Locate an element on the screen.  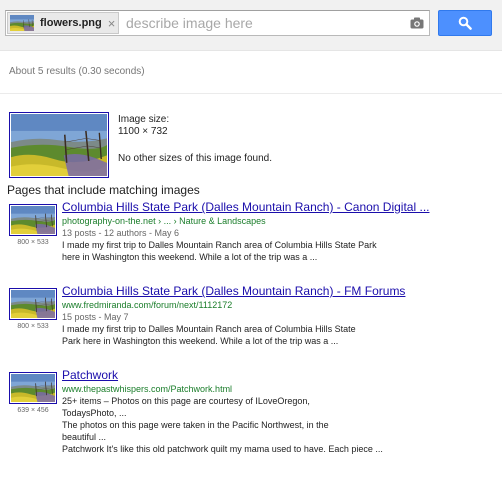
search-button is located at coordinates (465, 23).